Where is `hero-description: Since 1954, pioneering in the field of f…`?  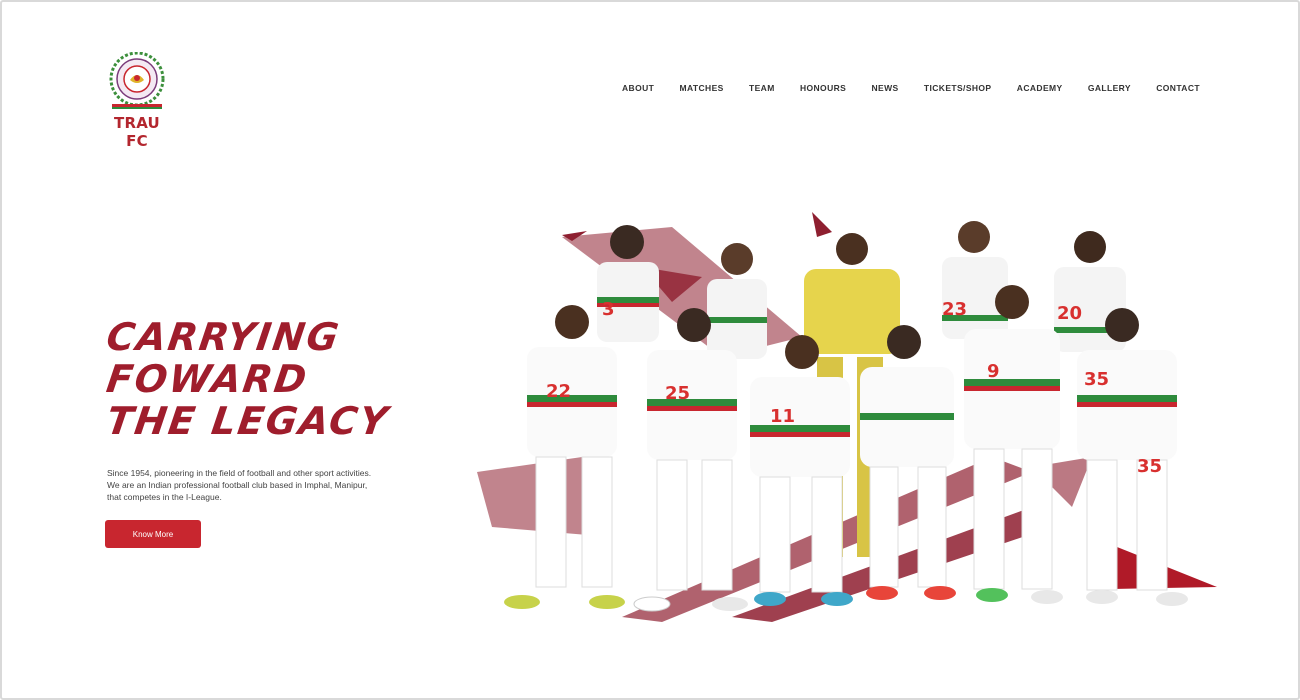 hero-description: Since 1954, pioneering in the field of f… is located at coordinates (279, 485).